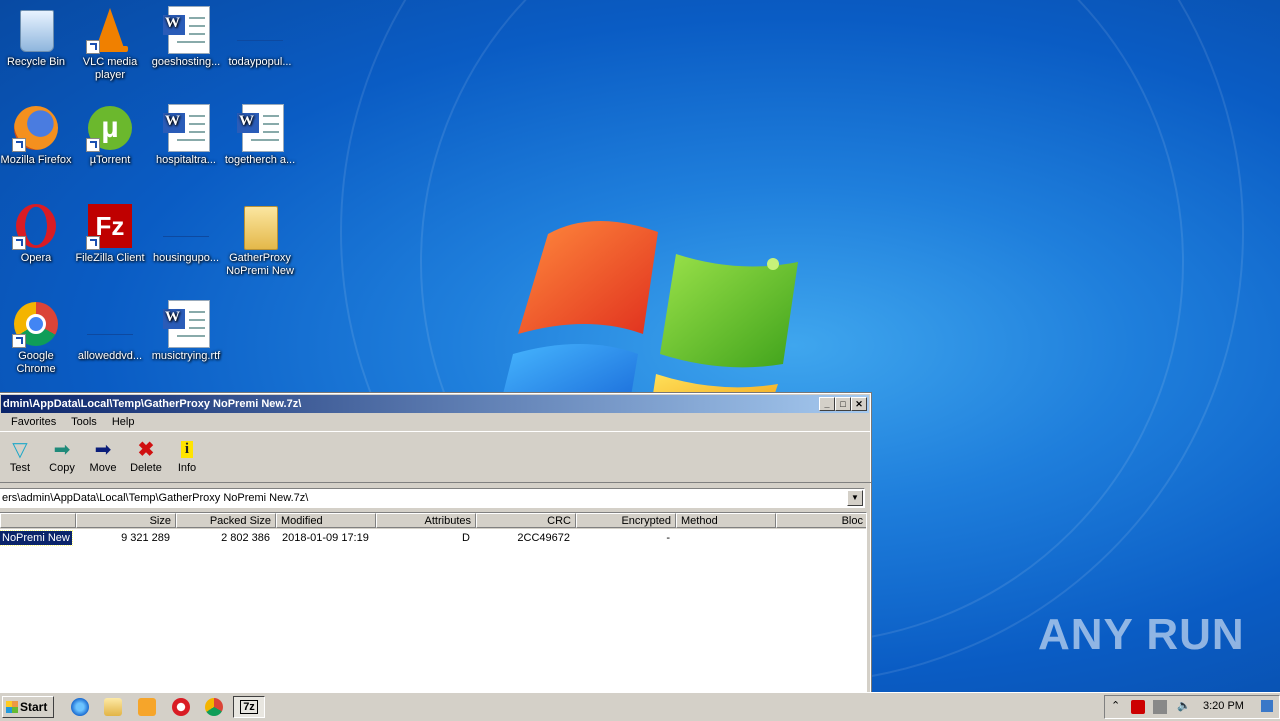  Describe the element at coordinates (12, 707) in the screenshot. I see `windows-flag-icon` at that location.